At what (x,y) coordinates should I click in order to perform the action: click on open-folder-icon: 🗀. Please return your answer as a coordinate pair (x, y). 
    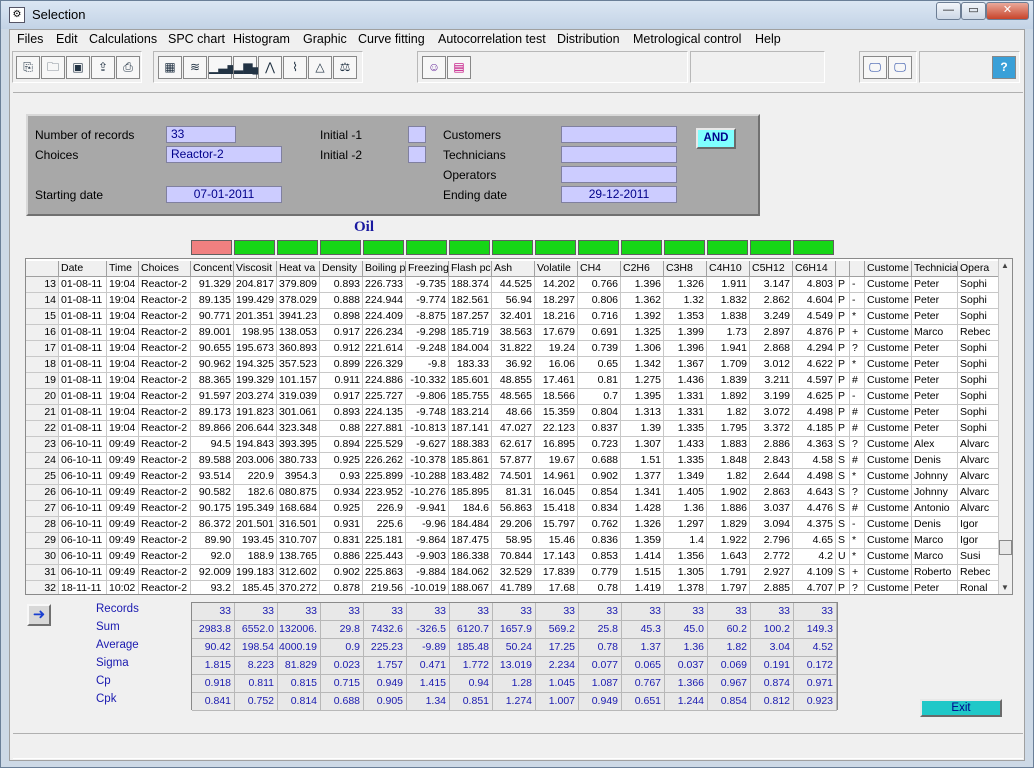
    Looking at the image, I should click on (53, 67).